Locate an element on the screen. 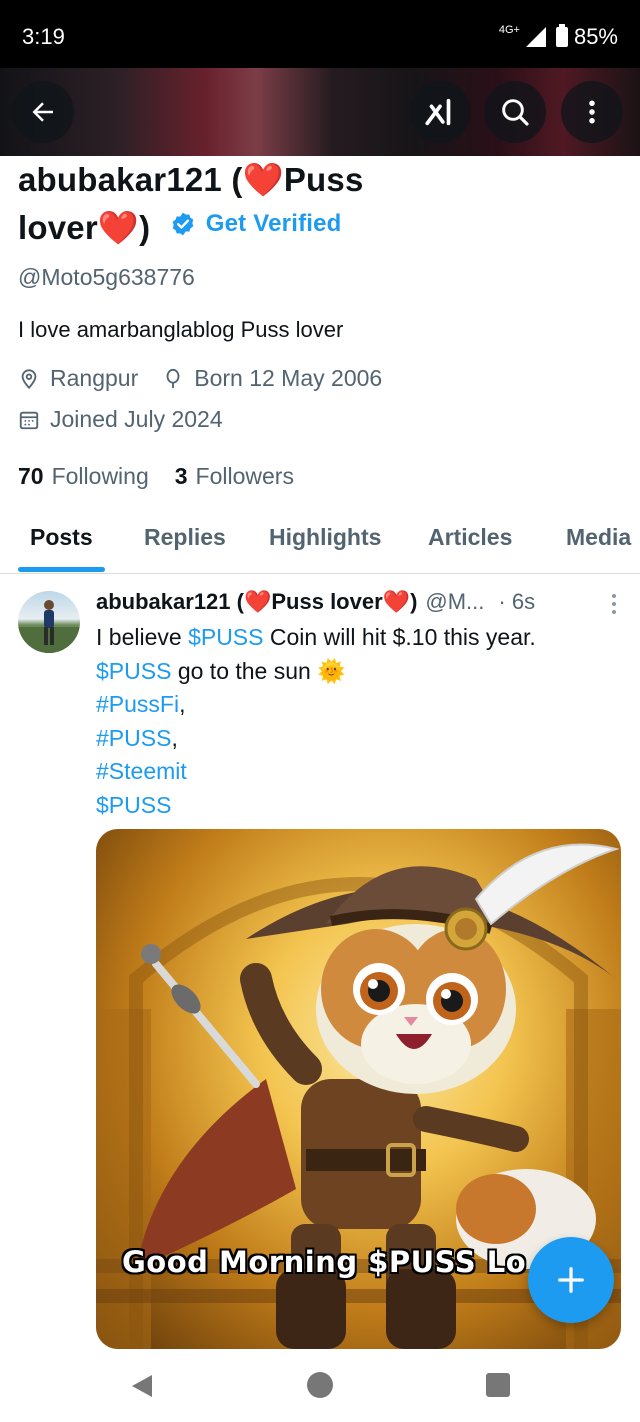 This screenshot has height=1422, width=640. location: Rangpur is located at coordinates (78, 378).